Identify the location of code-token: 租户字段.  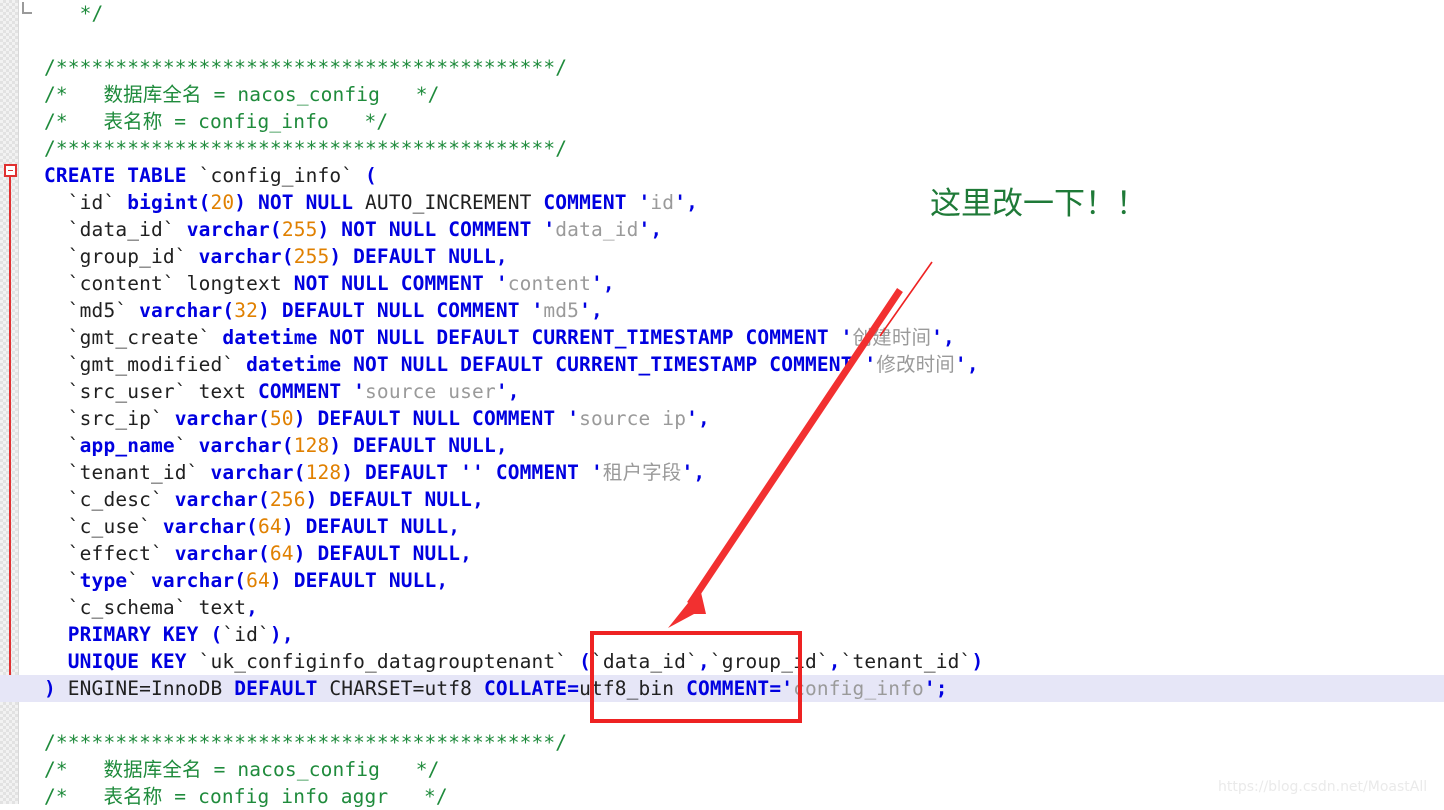
(642, 472).